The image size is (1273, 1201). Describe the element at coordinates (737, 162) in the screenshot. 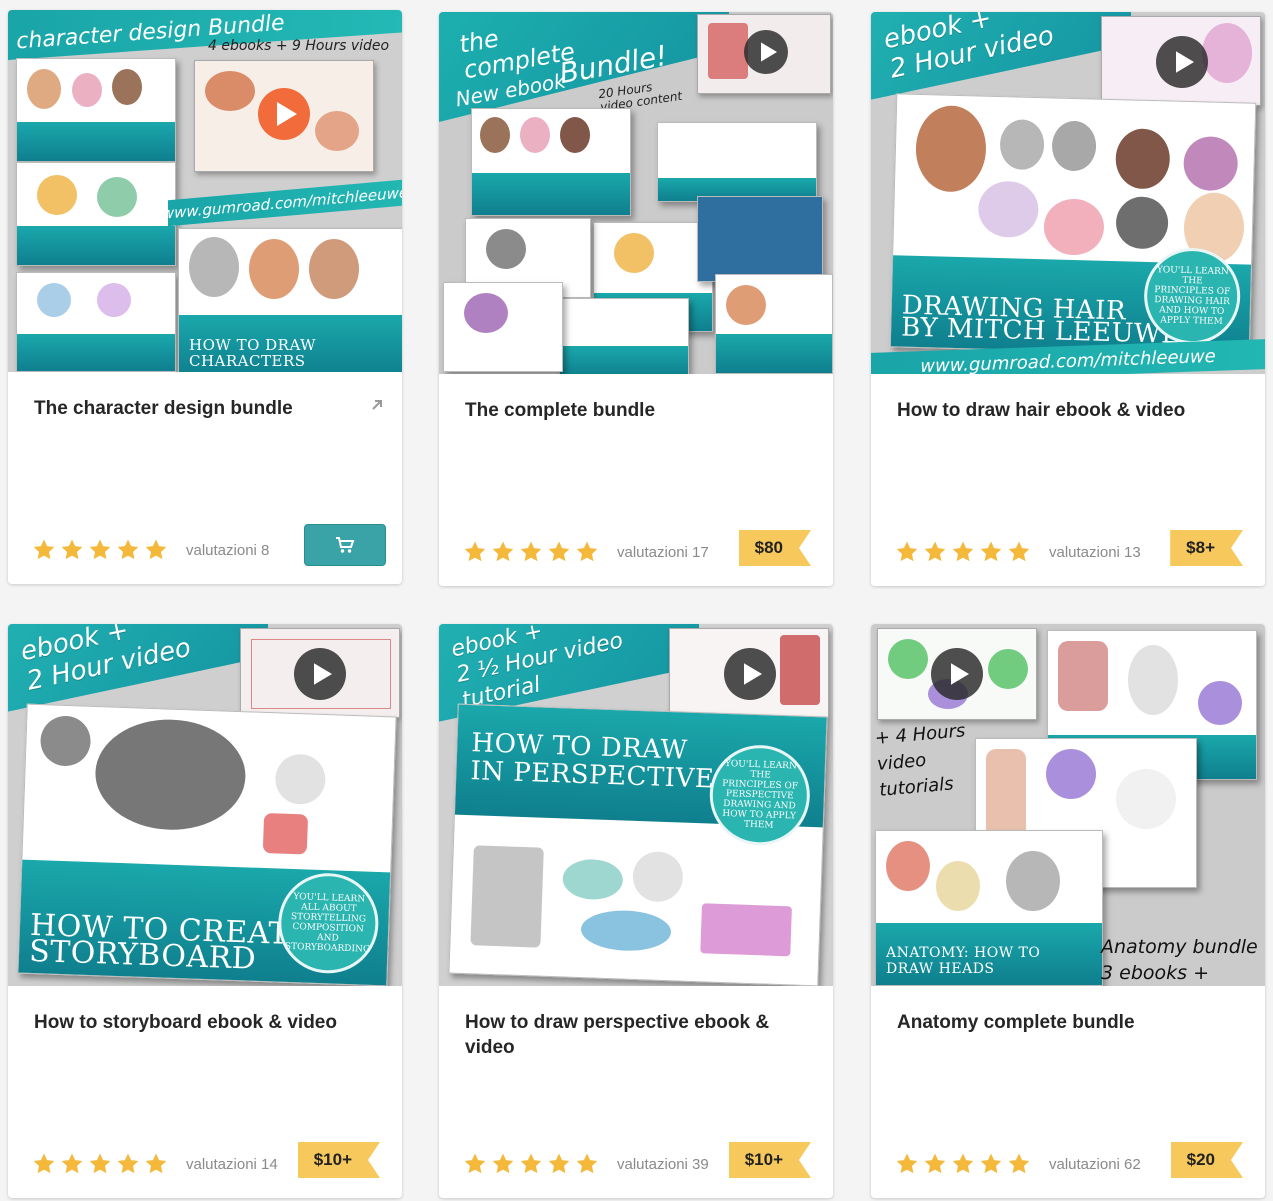

I see `ebook-cover-faces` at that location.